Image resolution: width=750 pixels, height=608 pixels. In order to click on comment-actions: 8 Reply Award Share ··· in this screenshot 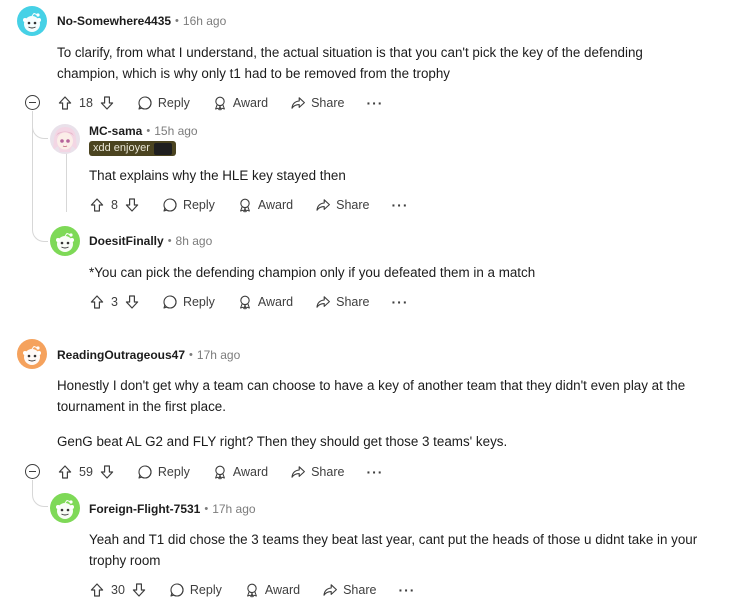, I will do `click(260, 205)`.